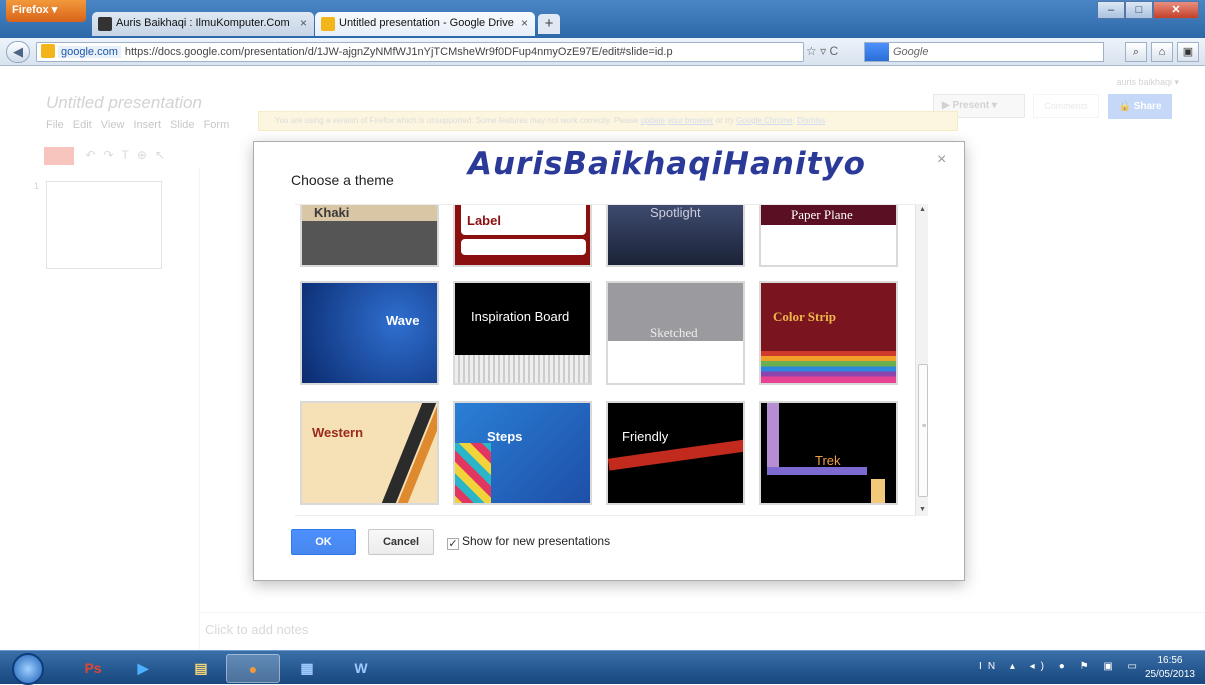 The width and height of the screenshot is (1205, 685). Describe the element at coordinates (1176, 10) in the screenshot. I see `close-window-icon: ✕` at that location.